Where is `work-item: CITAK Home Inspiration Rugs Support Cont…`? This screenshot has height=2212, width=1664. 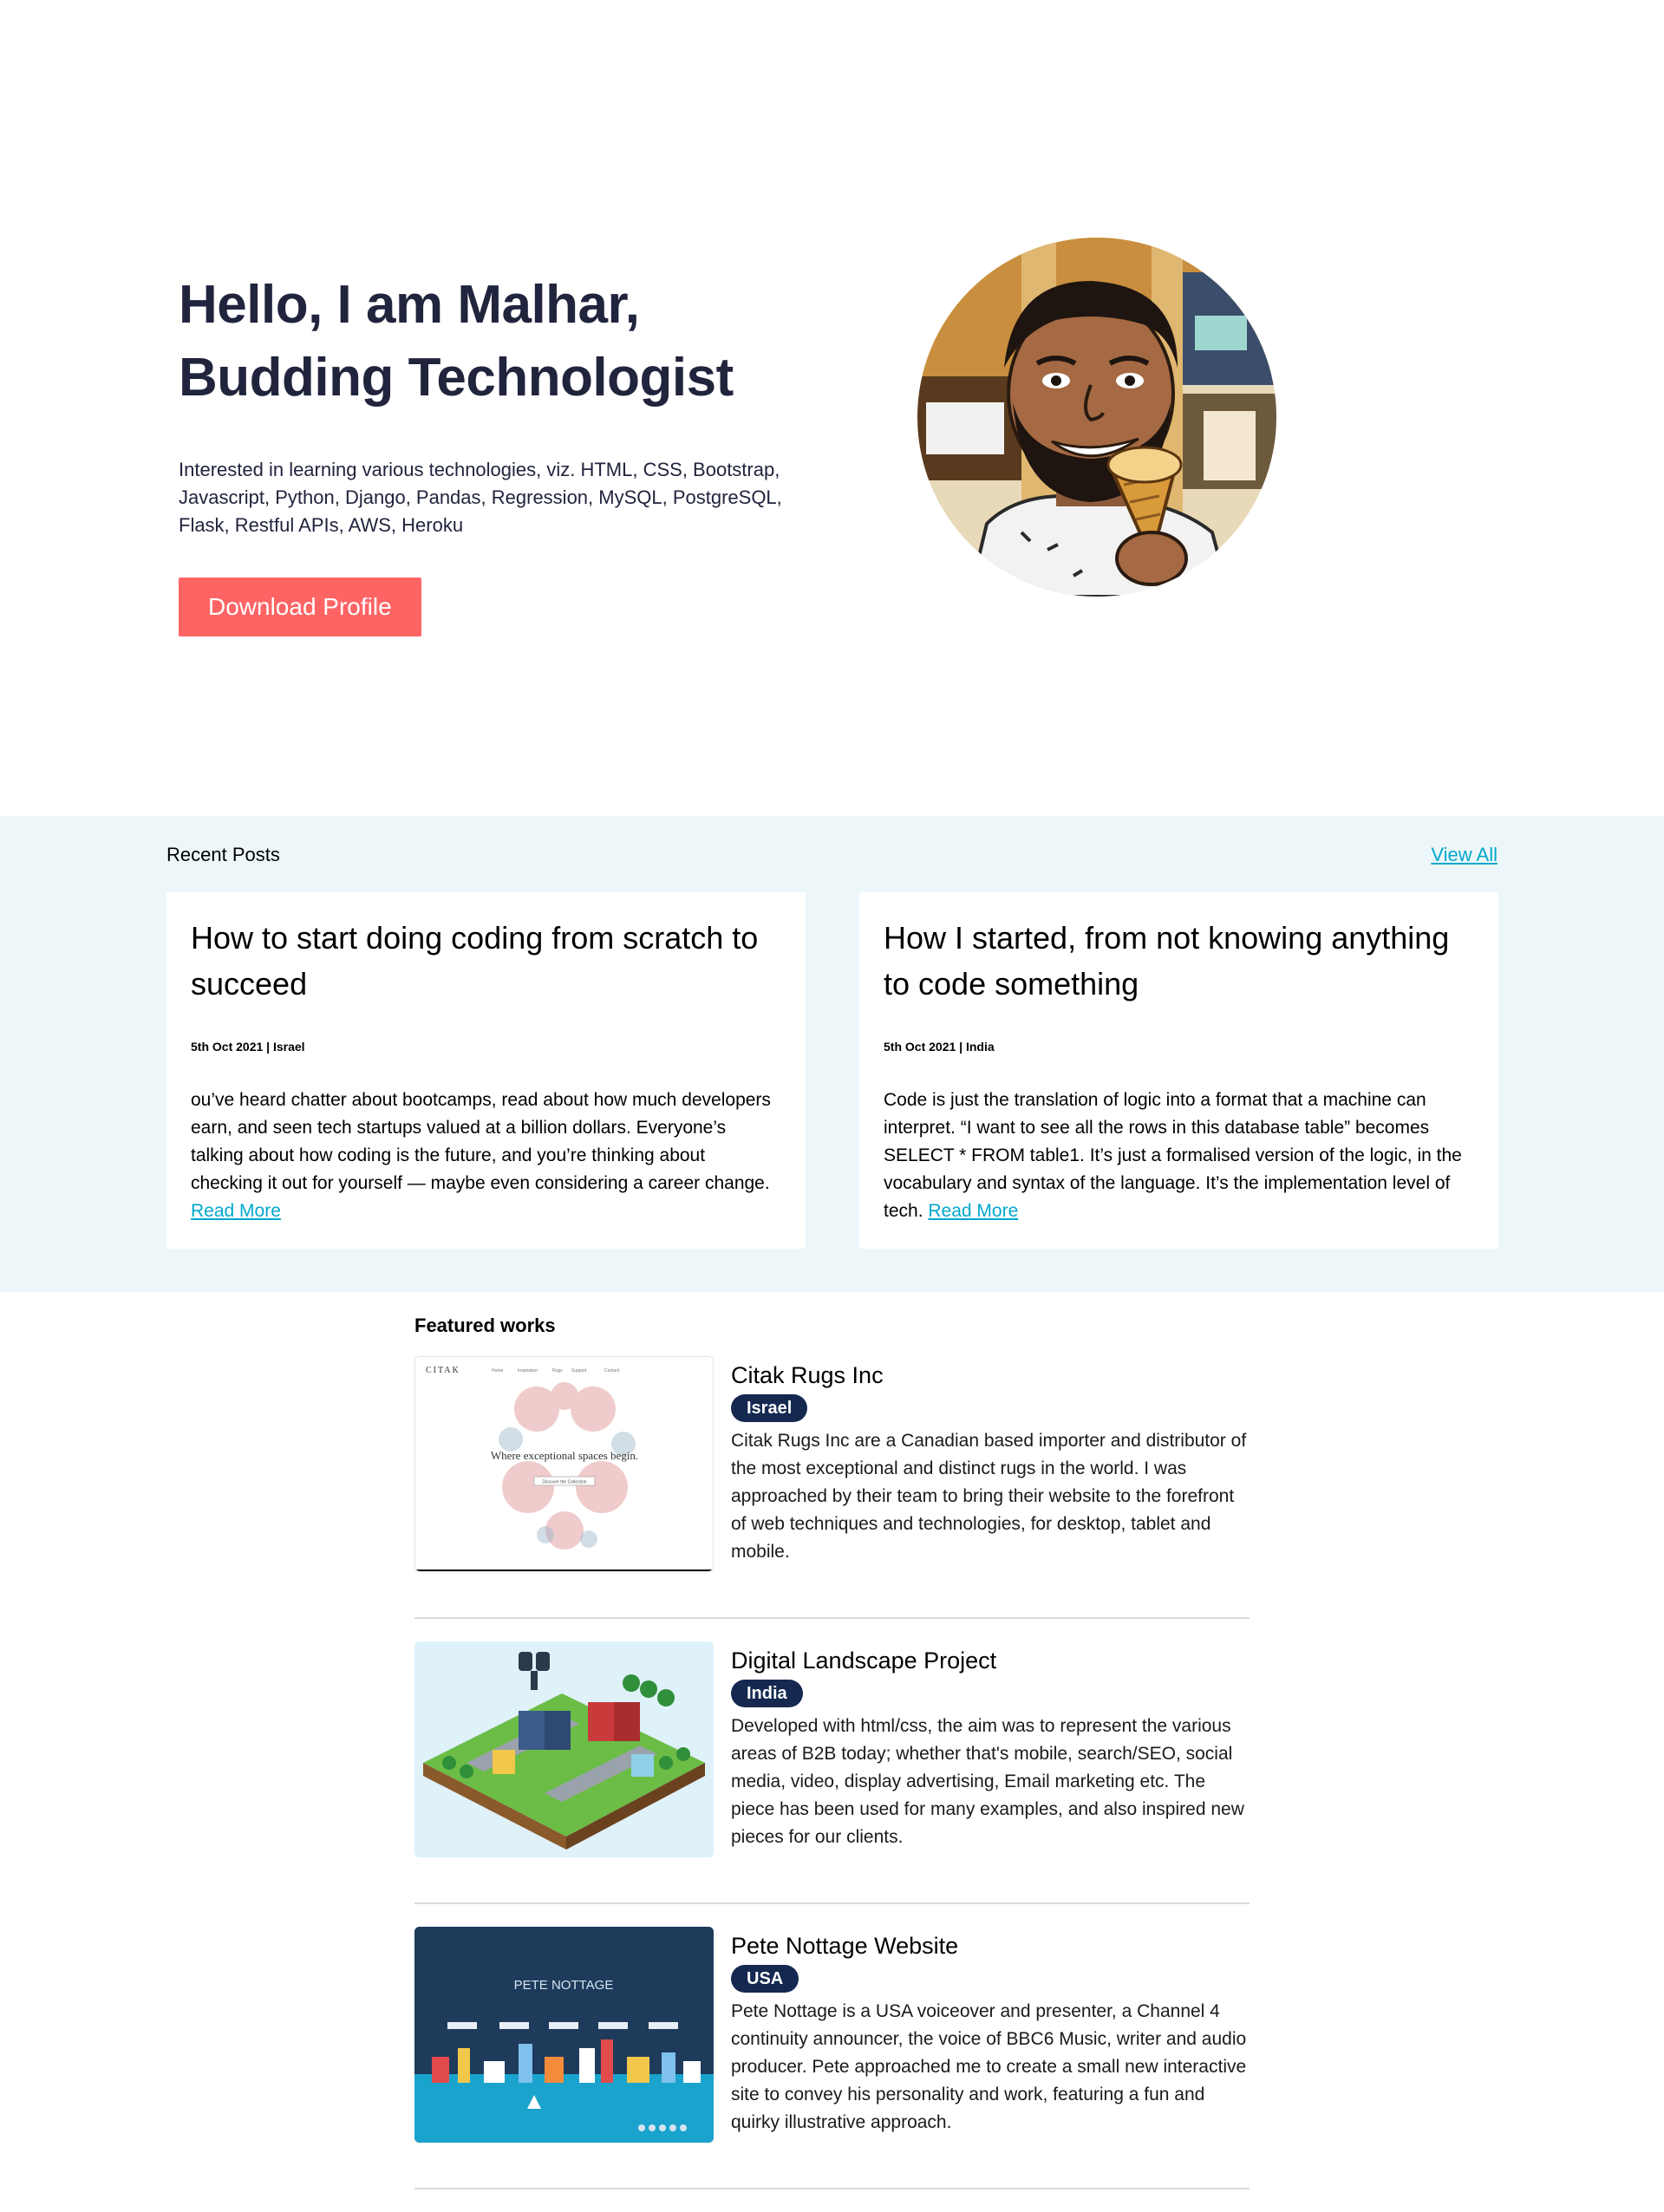 work-item: CITAK Home Inspiration Rugs Support Cont… is located at coordinates (832, 1487).